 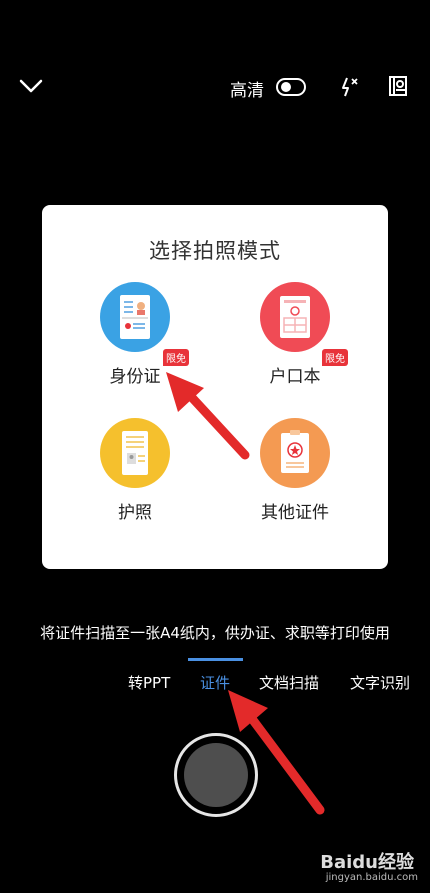 What do you see at coordinates (286, 87) in the screenshot?
I see `toggle-knob` at bounding box center [286, 87].